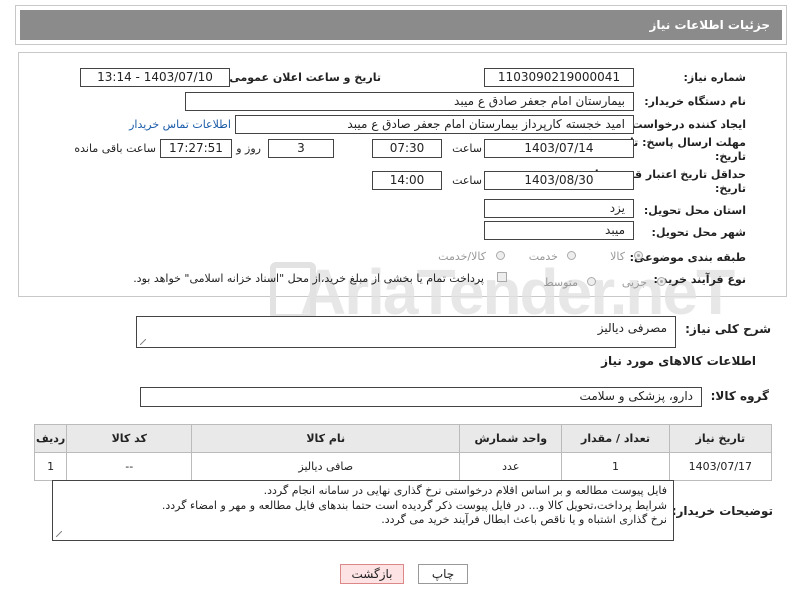 Image resolution: width=789 pixels, height=598 pixels. Describe the element at coordinates (407, 148) in the screenshot. I see `deadline-time-field: 07:30` at that location.